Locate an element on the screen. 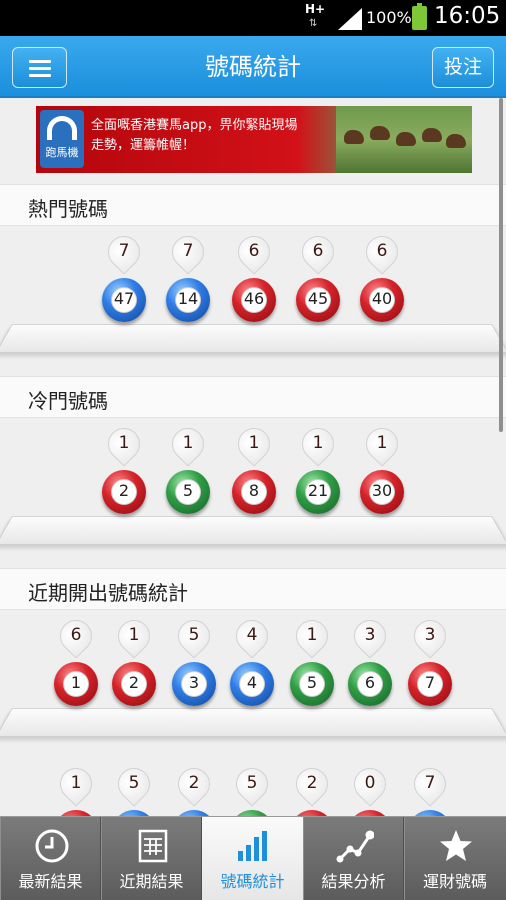 The image size is (506, 900). section-header-hot: 熱門號碼 is located at coordinates (253, 205).